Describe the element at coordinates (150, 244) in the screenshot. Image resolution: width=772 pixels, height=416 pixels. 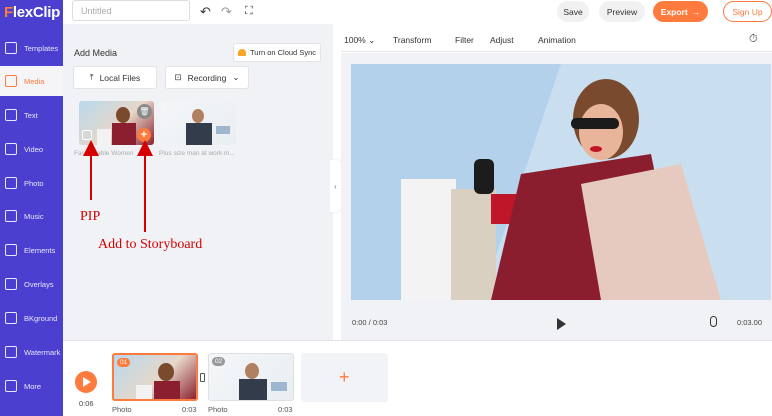
I see `annotation-add-to-storyboard: Add to Storyboard` at that location.